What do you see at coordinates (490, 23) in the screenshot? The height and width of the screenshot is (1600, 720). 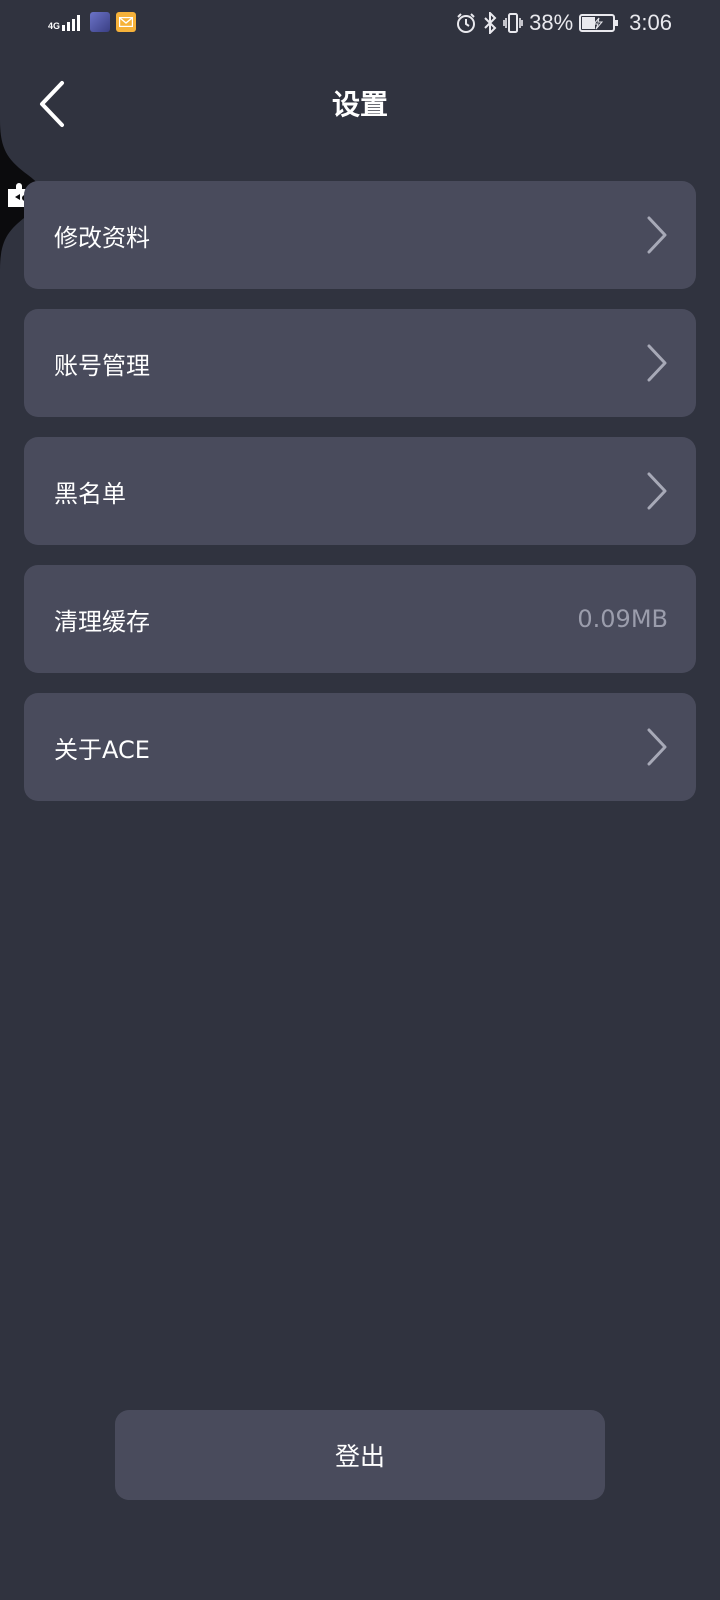 I see `bluetooth-icon` at bounding box center [490, 23].